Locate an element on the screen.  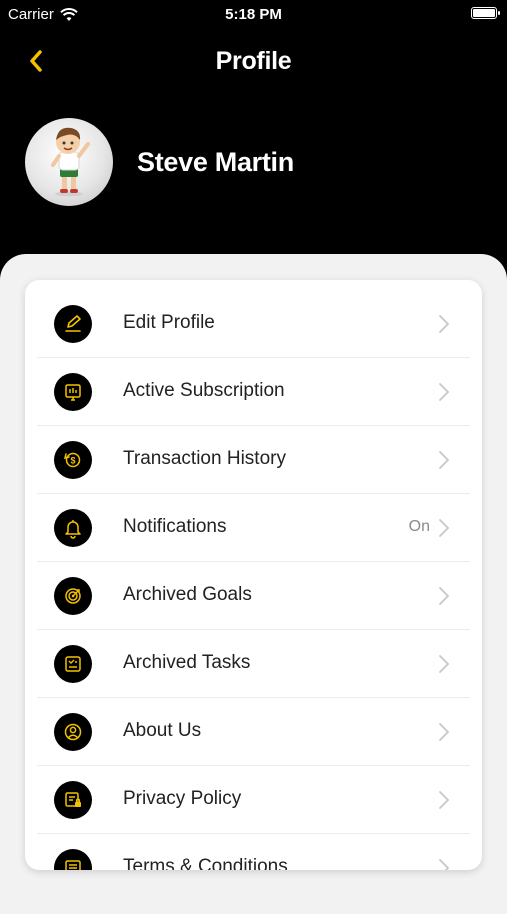
menu-item-transaction-history: $ Transaction History is located at coordinates (253, 460).